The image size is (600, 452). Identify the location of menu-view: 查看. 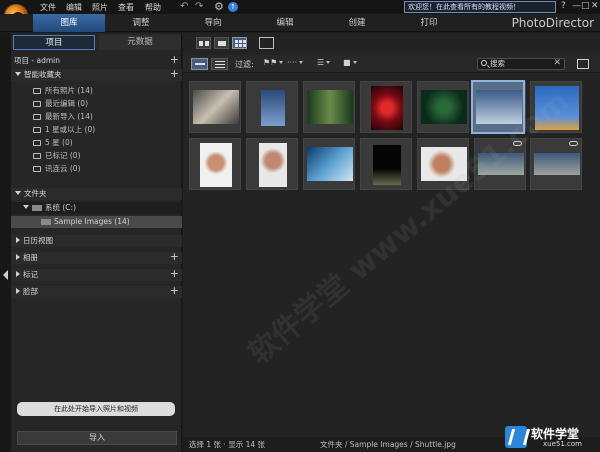
(126, 7).